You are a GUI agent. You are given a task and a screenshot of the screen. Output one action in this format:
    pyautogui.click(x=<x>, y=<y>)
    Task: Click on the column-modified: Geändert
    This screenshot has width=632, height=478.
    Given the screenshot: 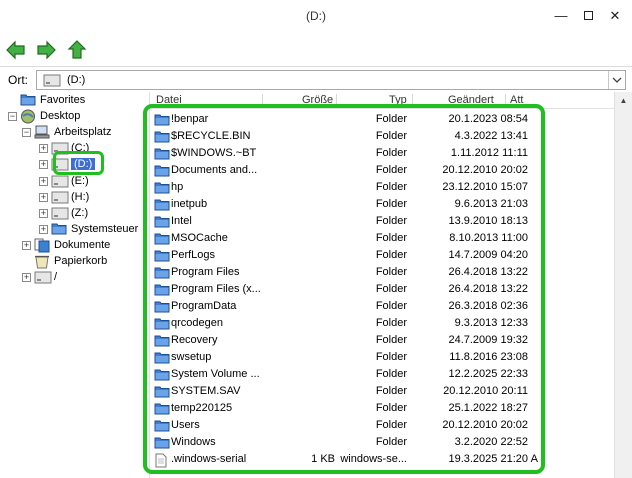 What is the action you would take?
    pyautogui.click(x=471, y=100)
    